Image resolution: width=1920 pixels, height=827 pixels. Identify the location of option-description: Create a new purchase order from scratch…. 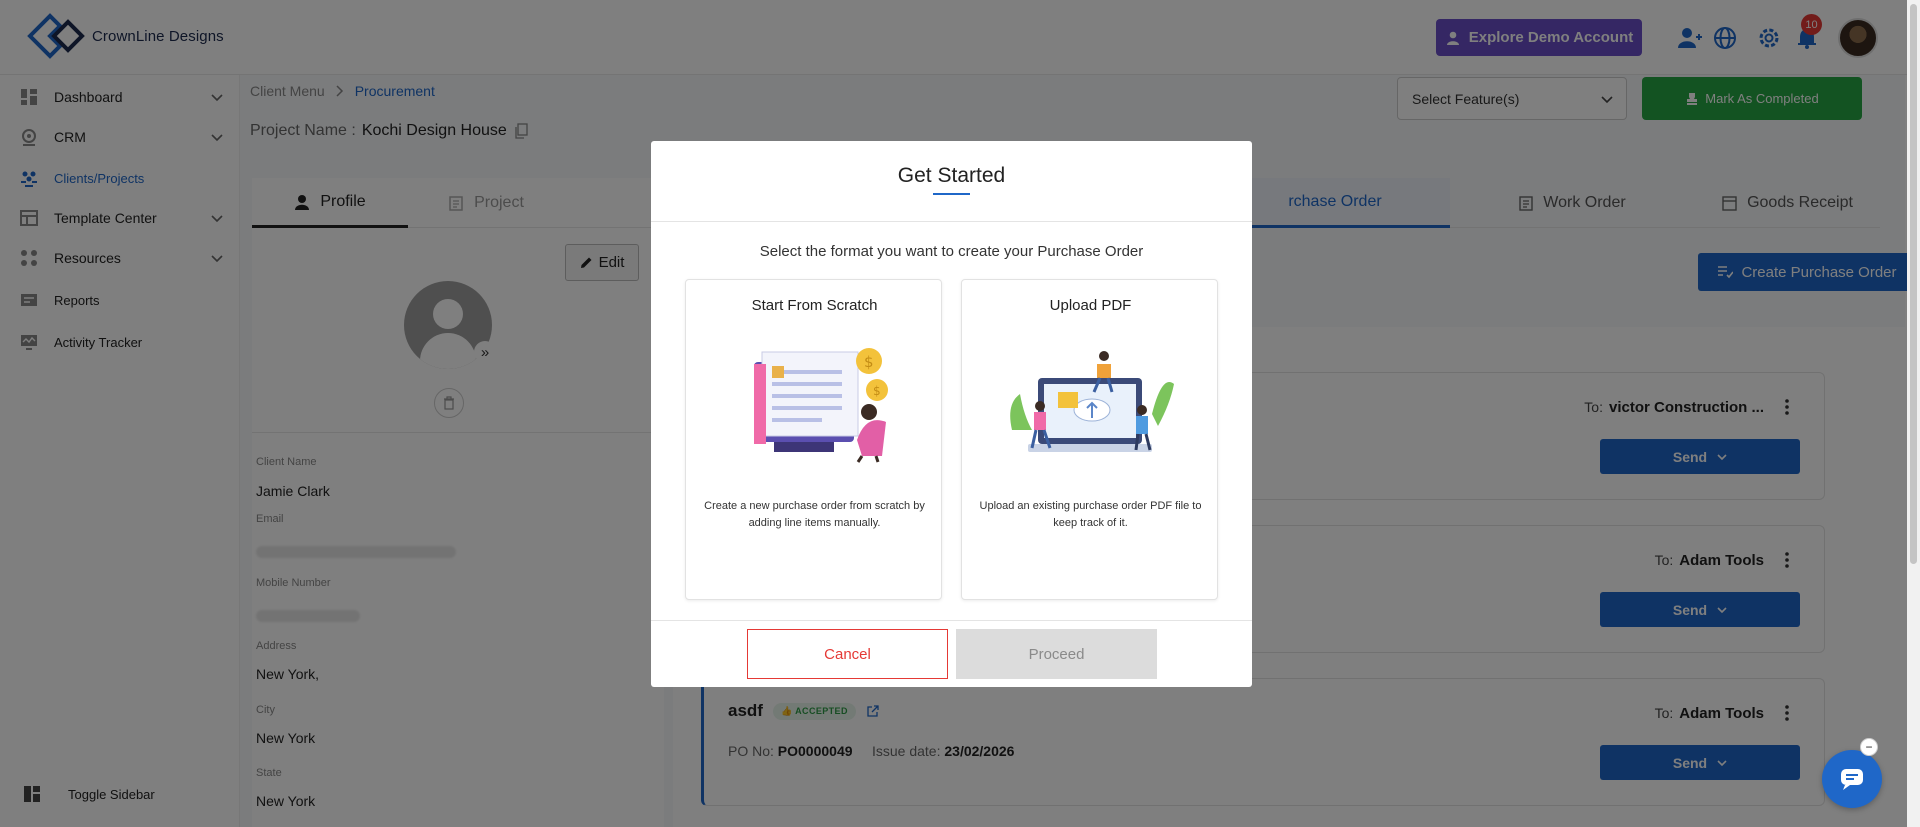
(814, 514).